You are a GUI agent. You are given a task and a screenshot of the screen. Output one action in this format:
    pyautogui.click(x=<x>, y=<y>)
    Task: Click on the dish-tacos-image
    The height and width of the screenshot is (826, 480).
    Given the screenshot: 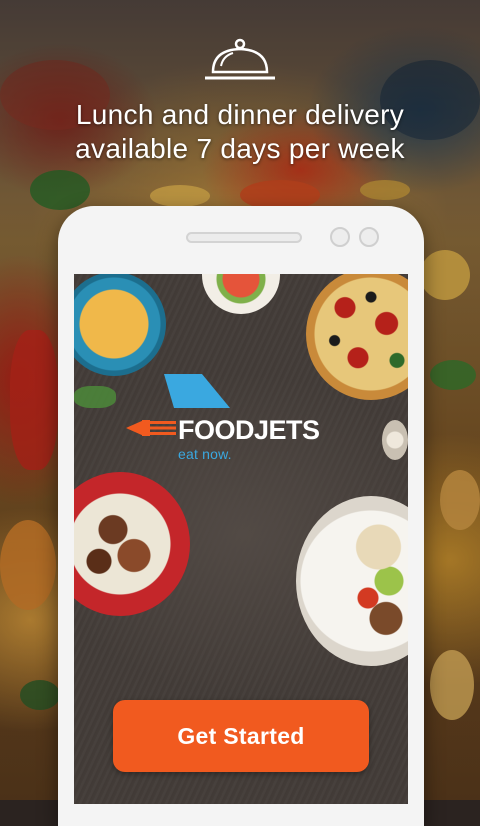 What is the action you would take?
    pyautogui.click(x=352, y=581)
    